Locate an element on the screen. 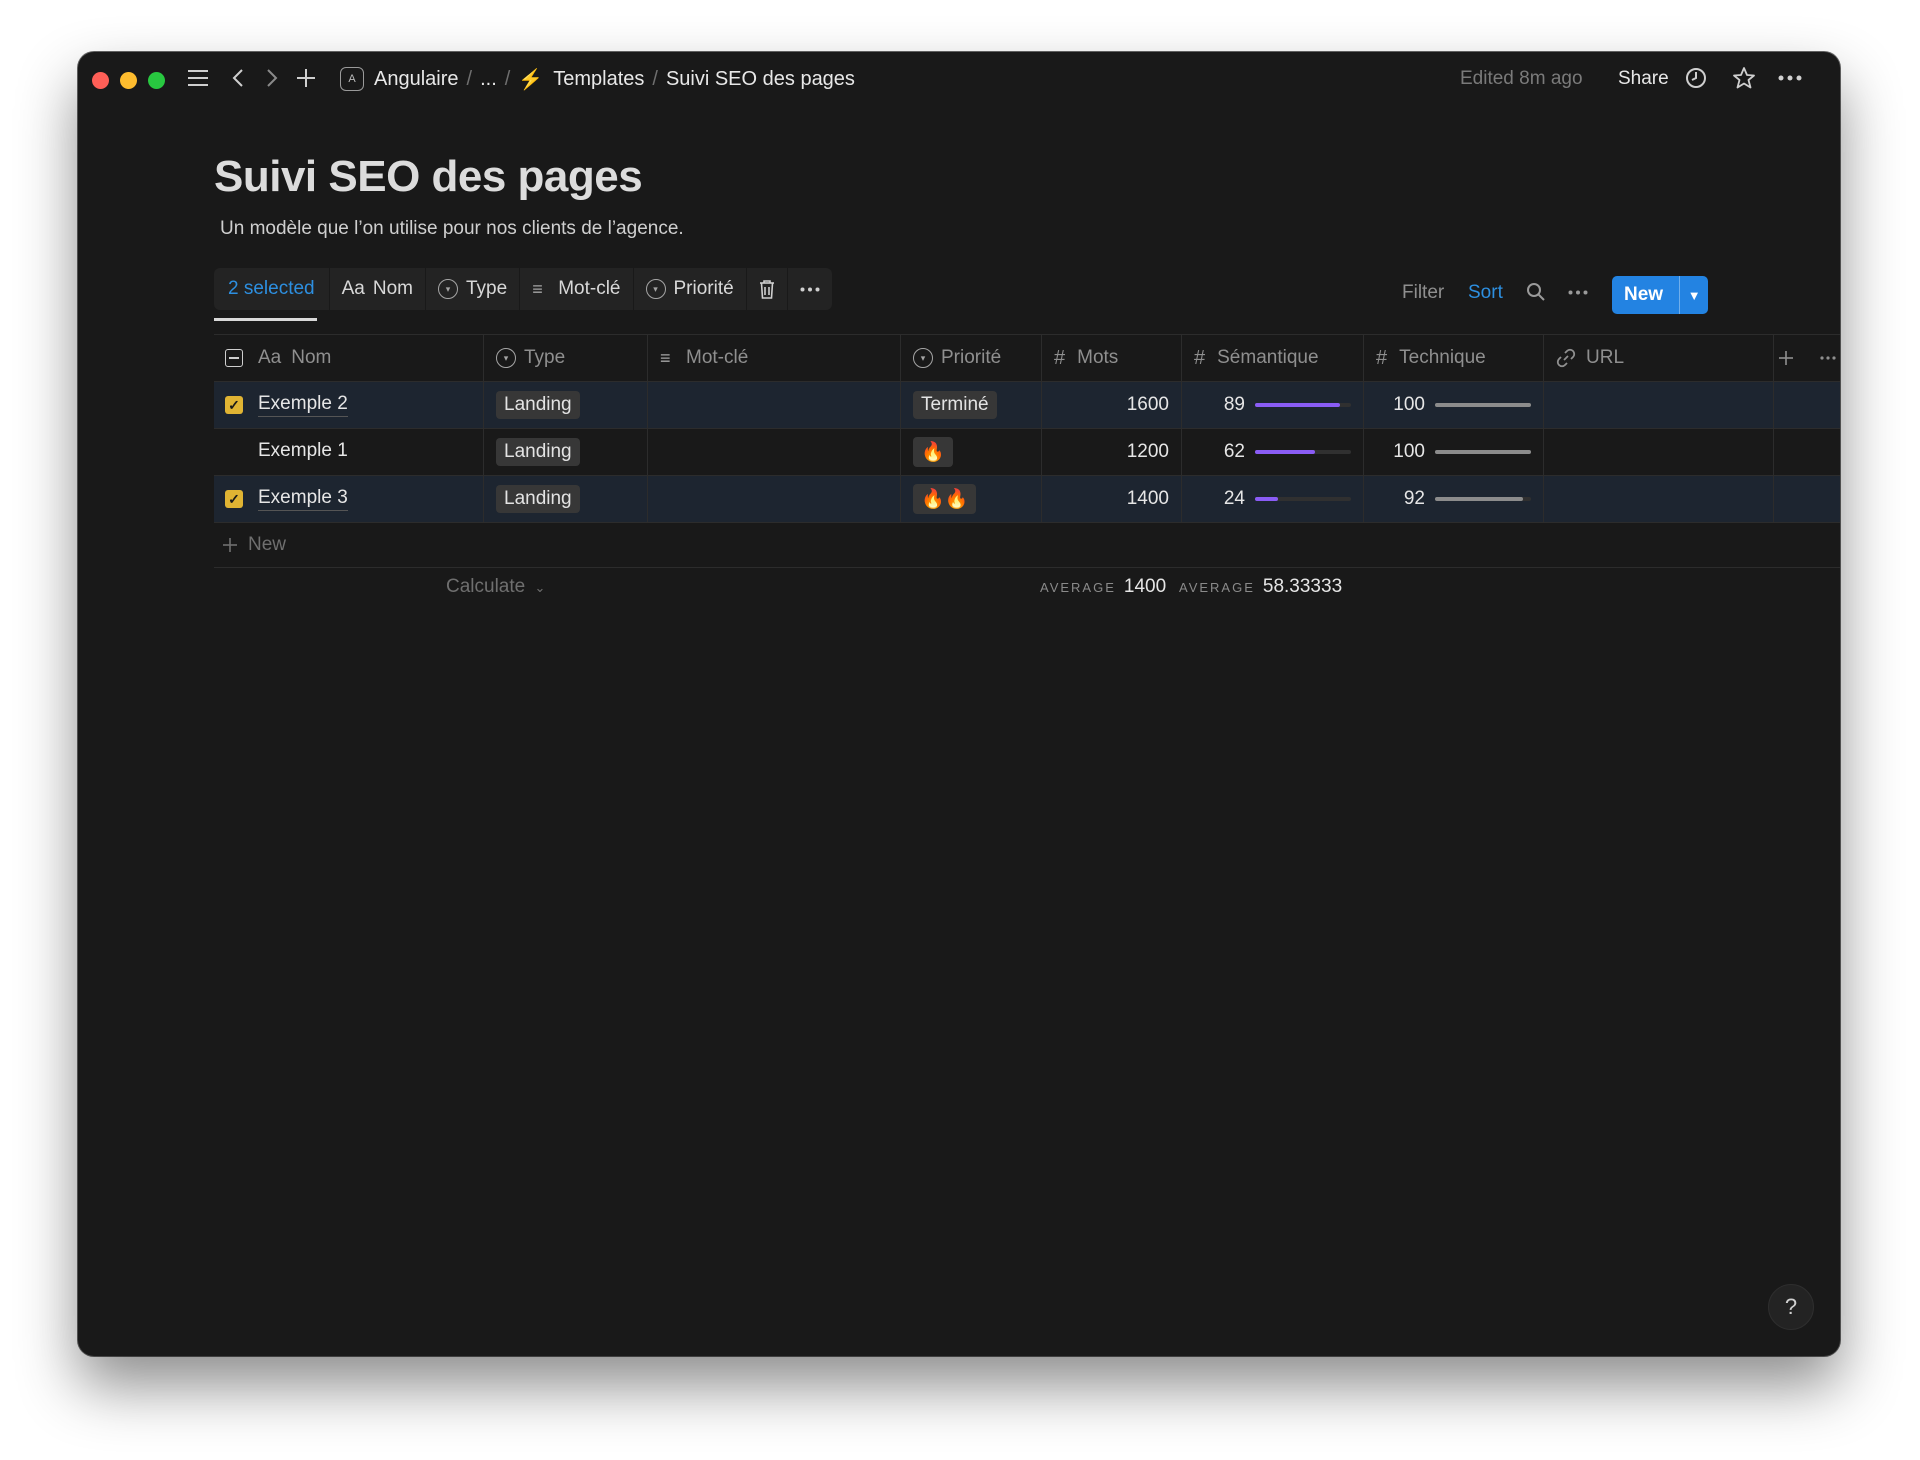  row-priorite: 🔥🔥 is located at coordinates (971, 499).